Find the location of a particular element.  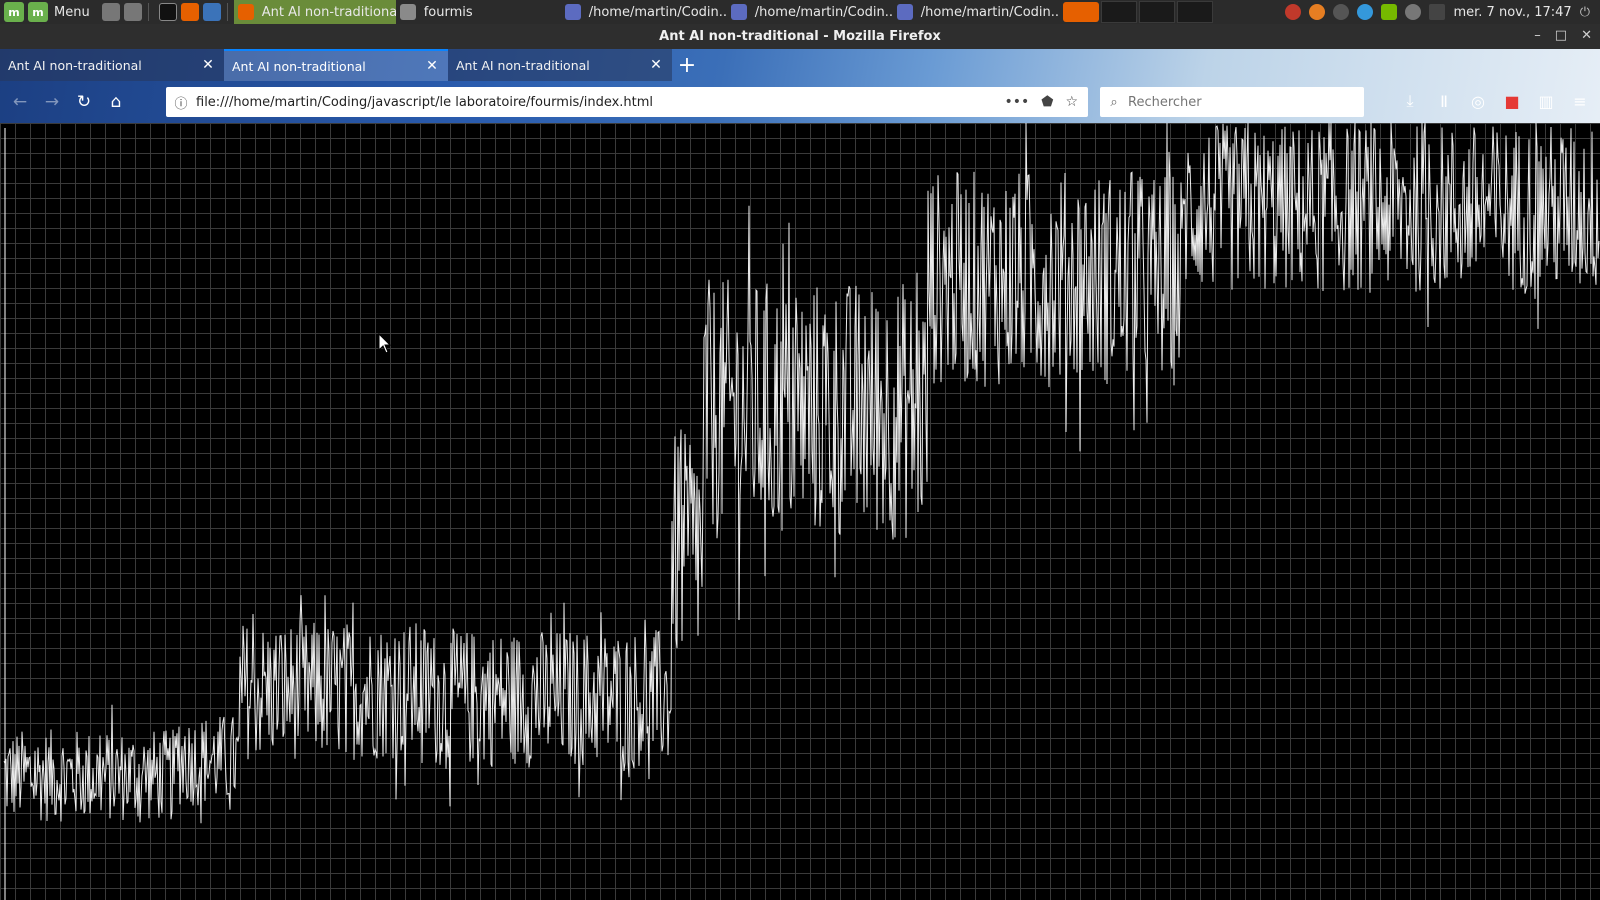

clock: mer. 7 nov., 17:47 is located at coordinates (1512, 12).